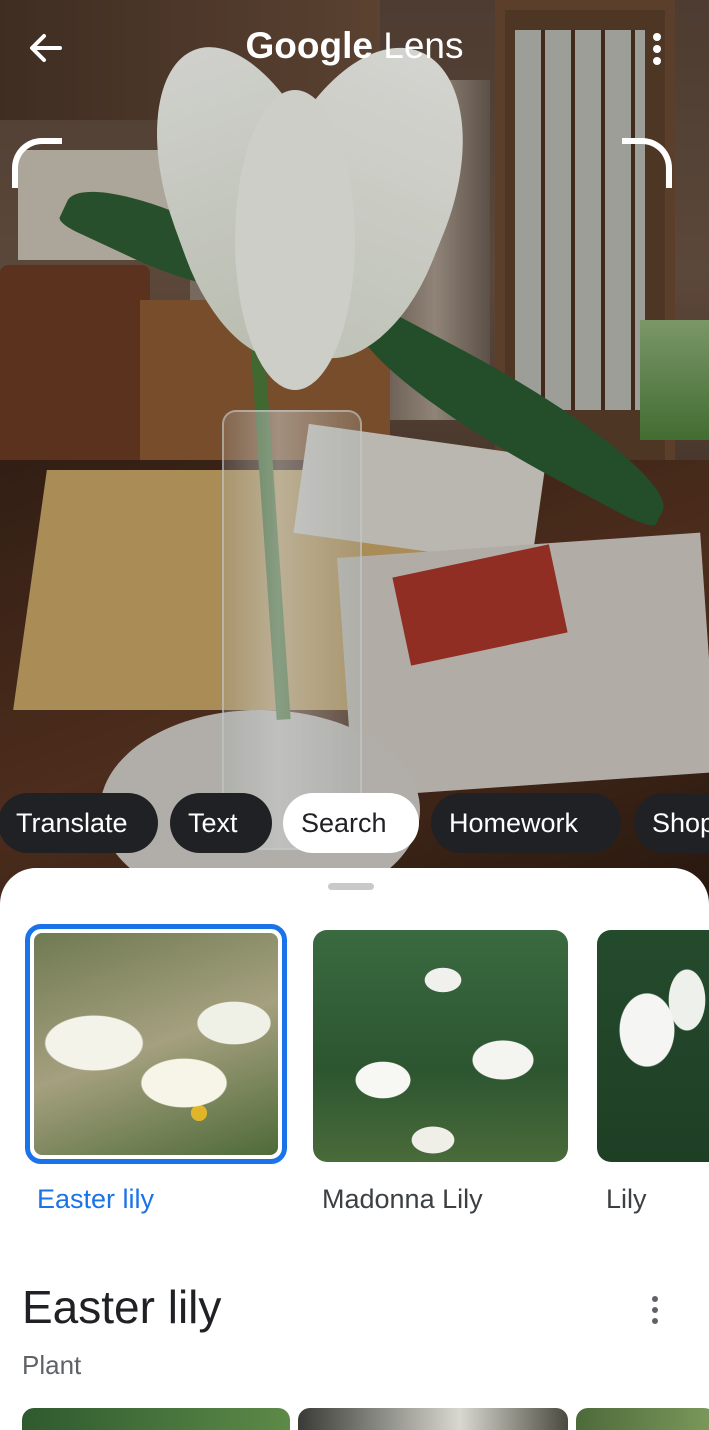  What do you see at coordinates (95, 1199) in the screenshot?
I see `match-label: Easter lily` at bounding box center [95, 1199].